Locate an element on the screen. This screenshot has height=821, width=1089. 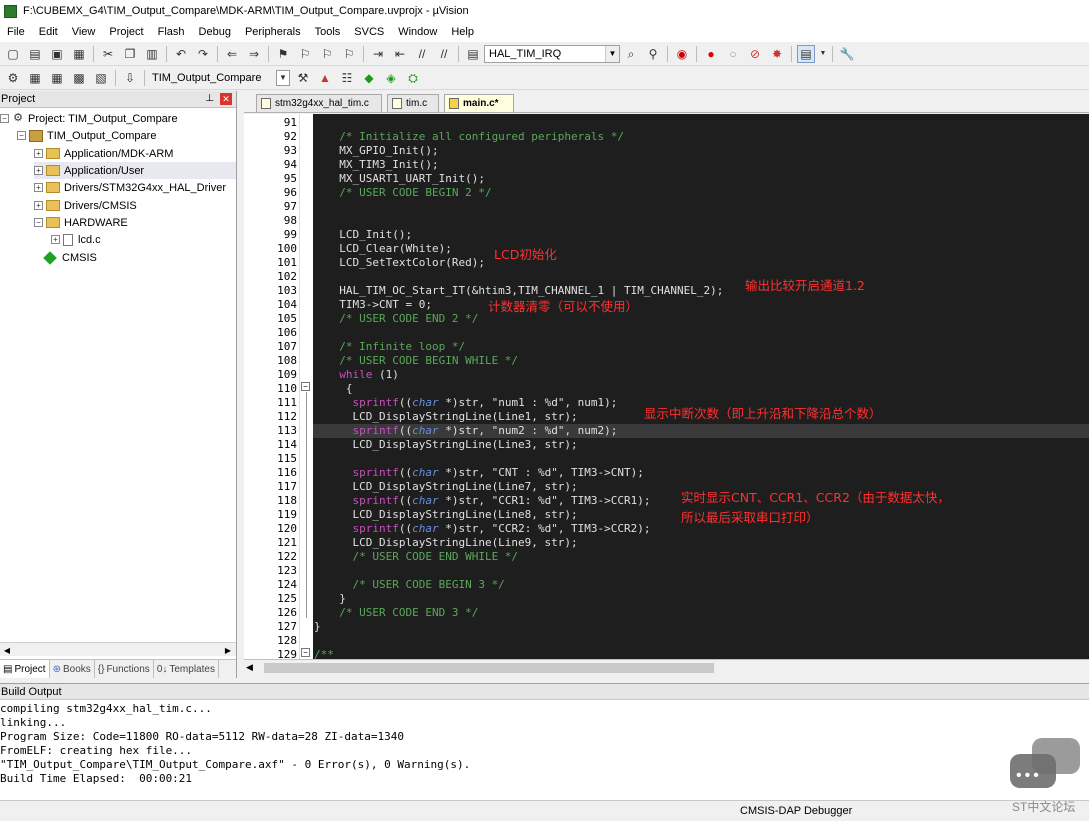
keyword-token: sprintf is located at coordinates (375, 402).